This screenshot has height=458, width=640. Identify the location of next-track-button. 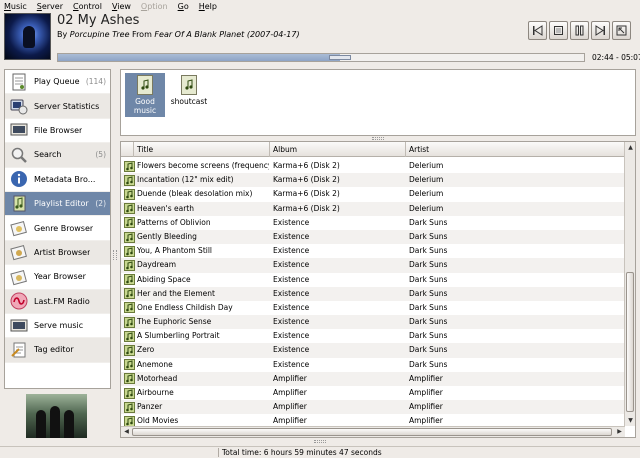
(600, 30).